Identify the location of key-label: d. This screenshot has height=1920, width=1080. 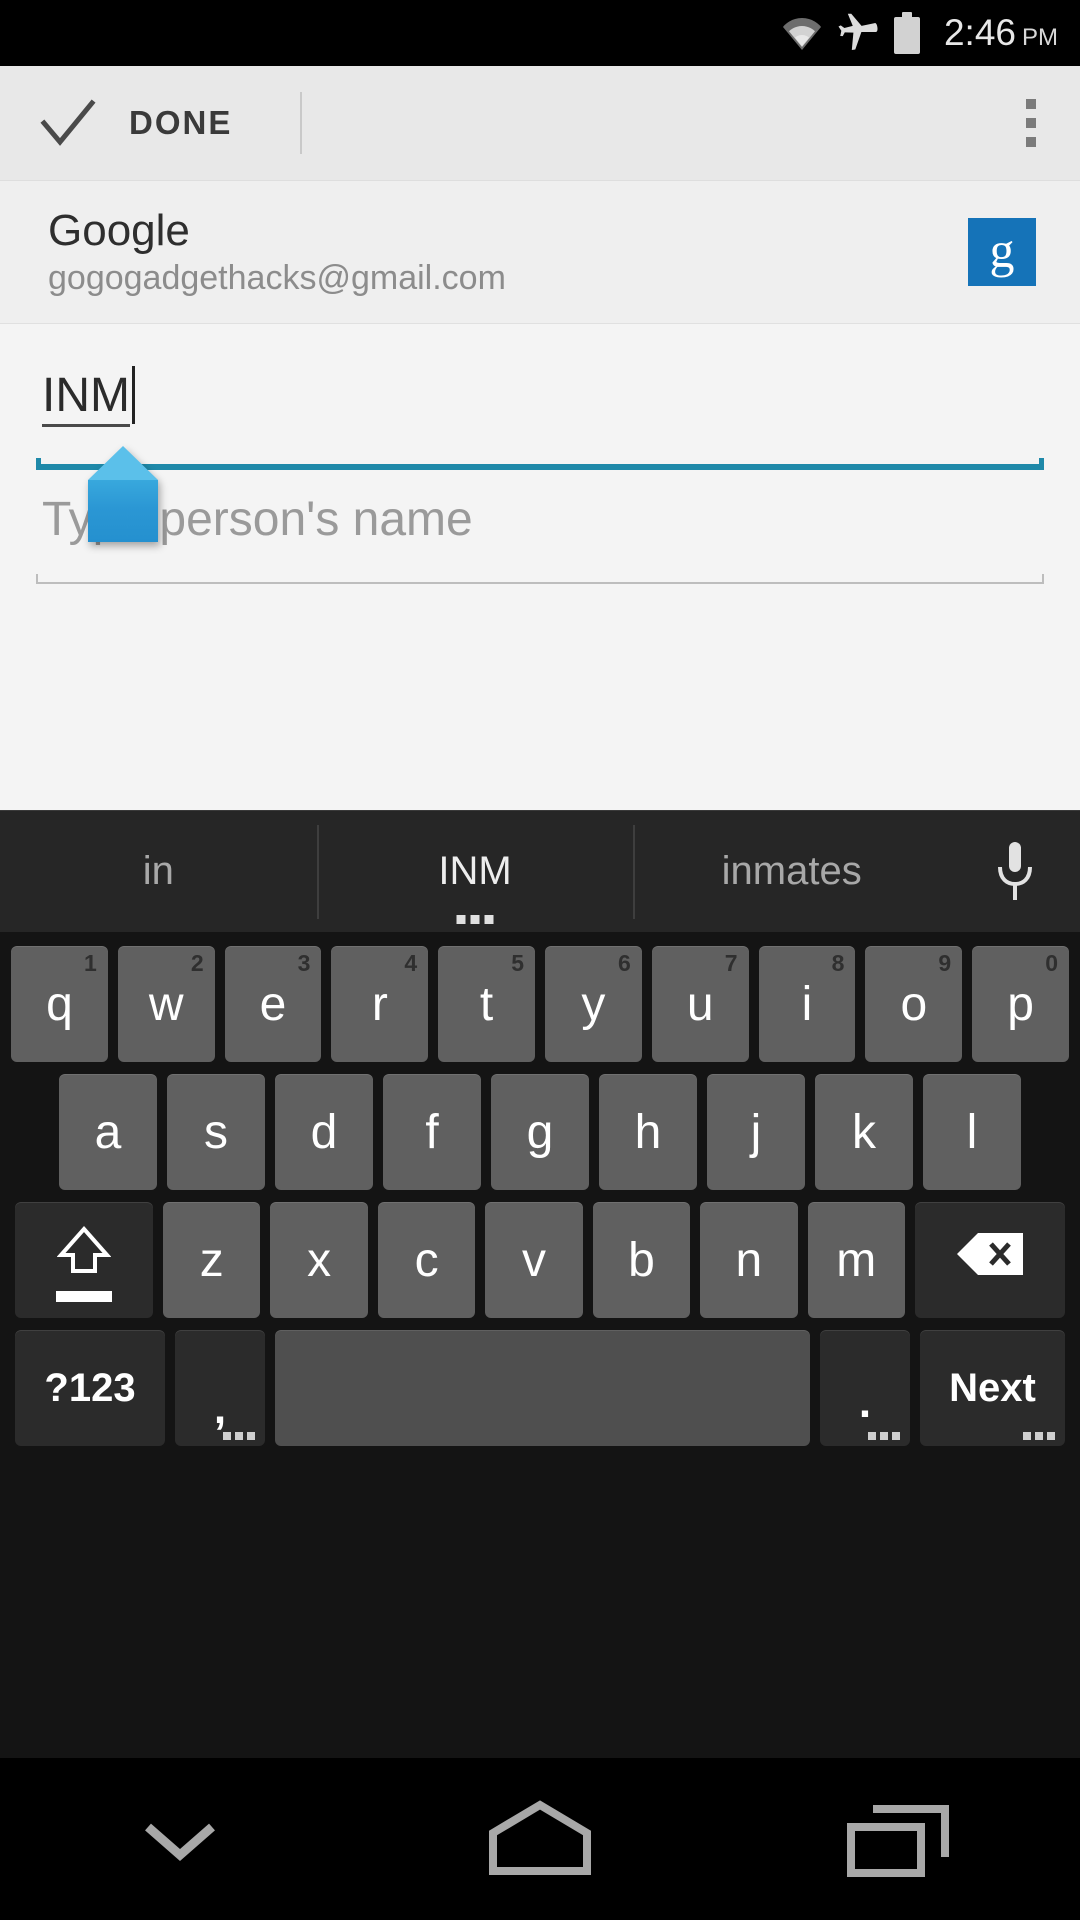
(324, 1132).